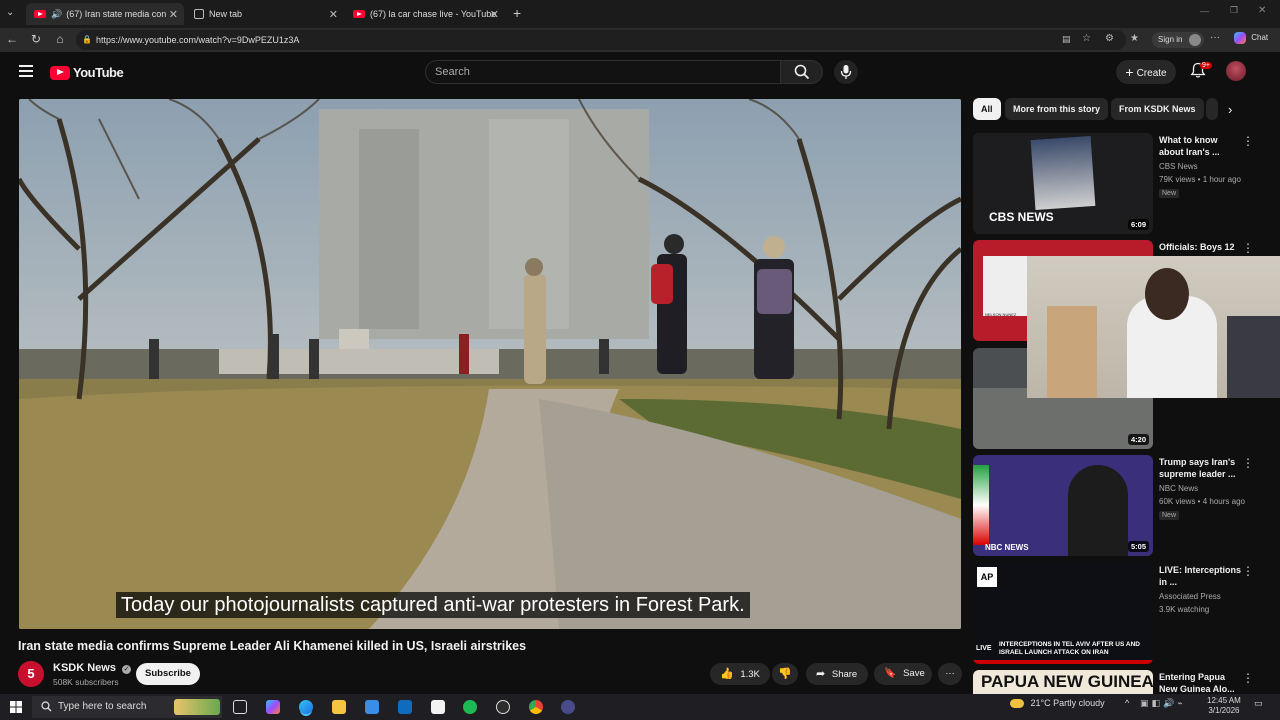  I want to click on weather-text: 21°C Partly cloudy, so click(1067, 703).